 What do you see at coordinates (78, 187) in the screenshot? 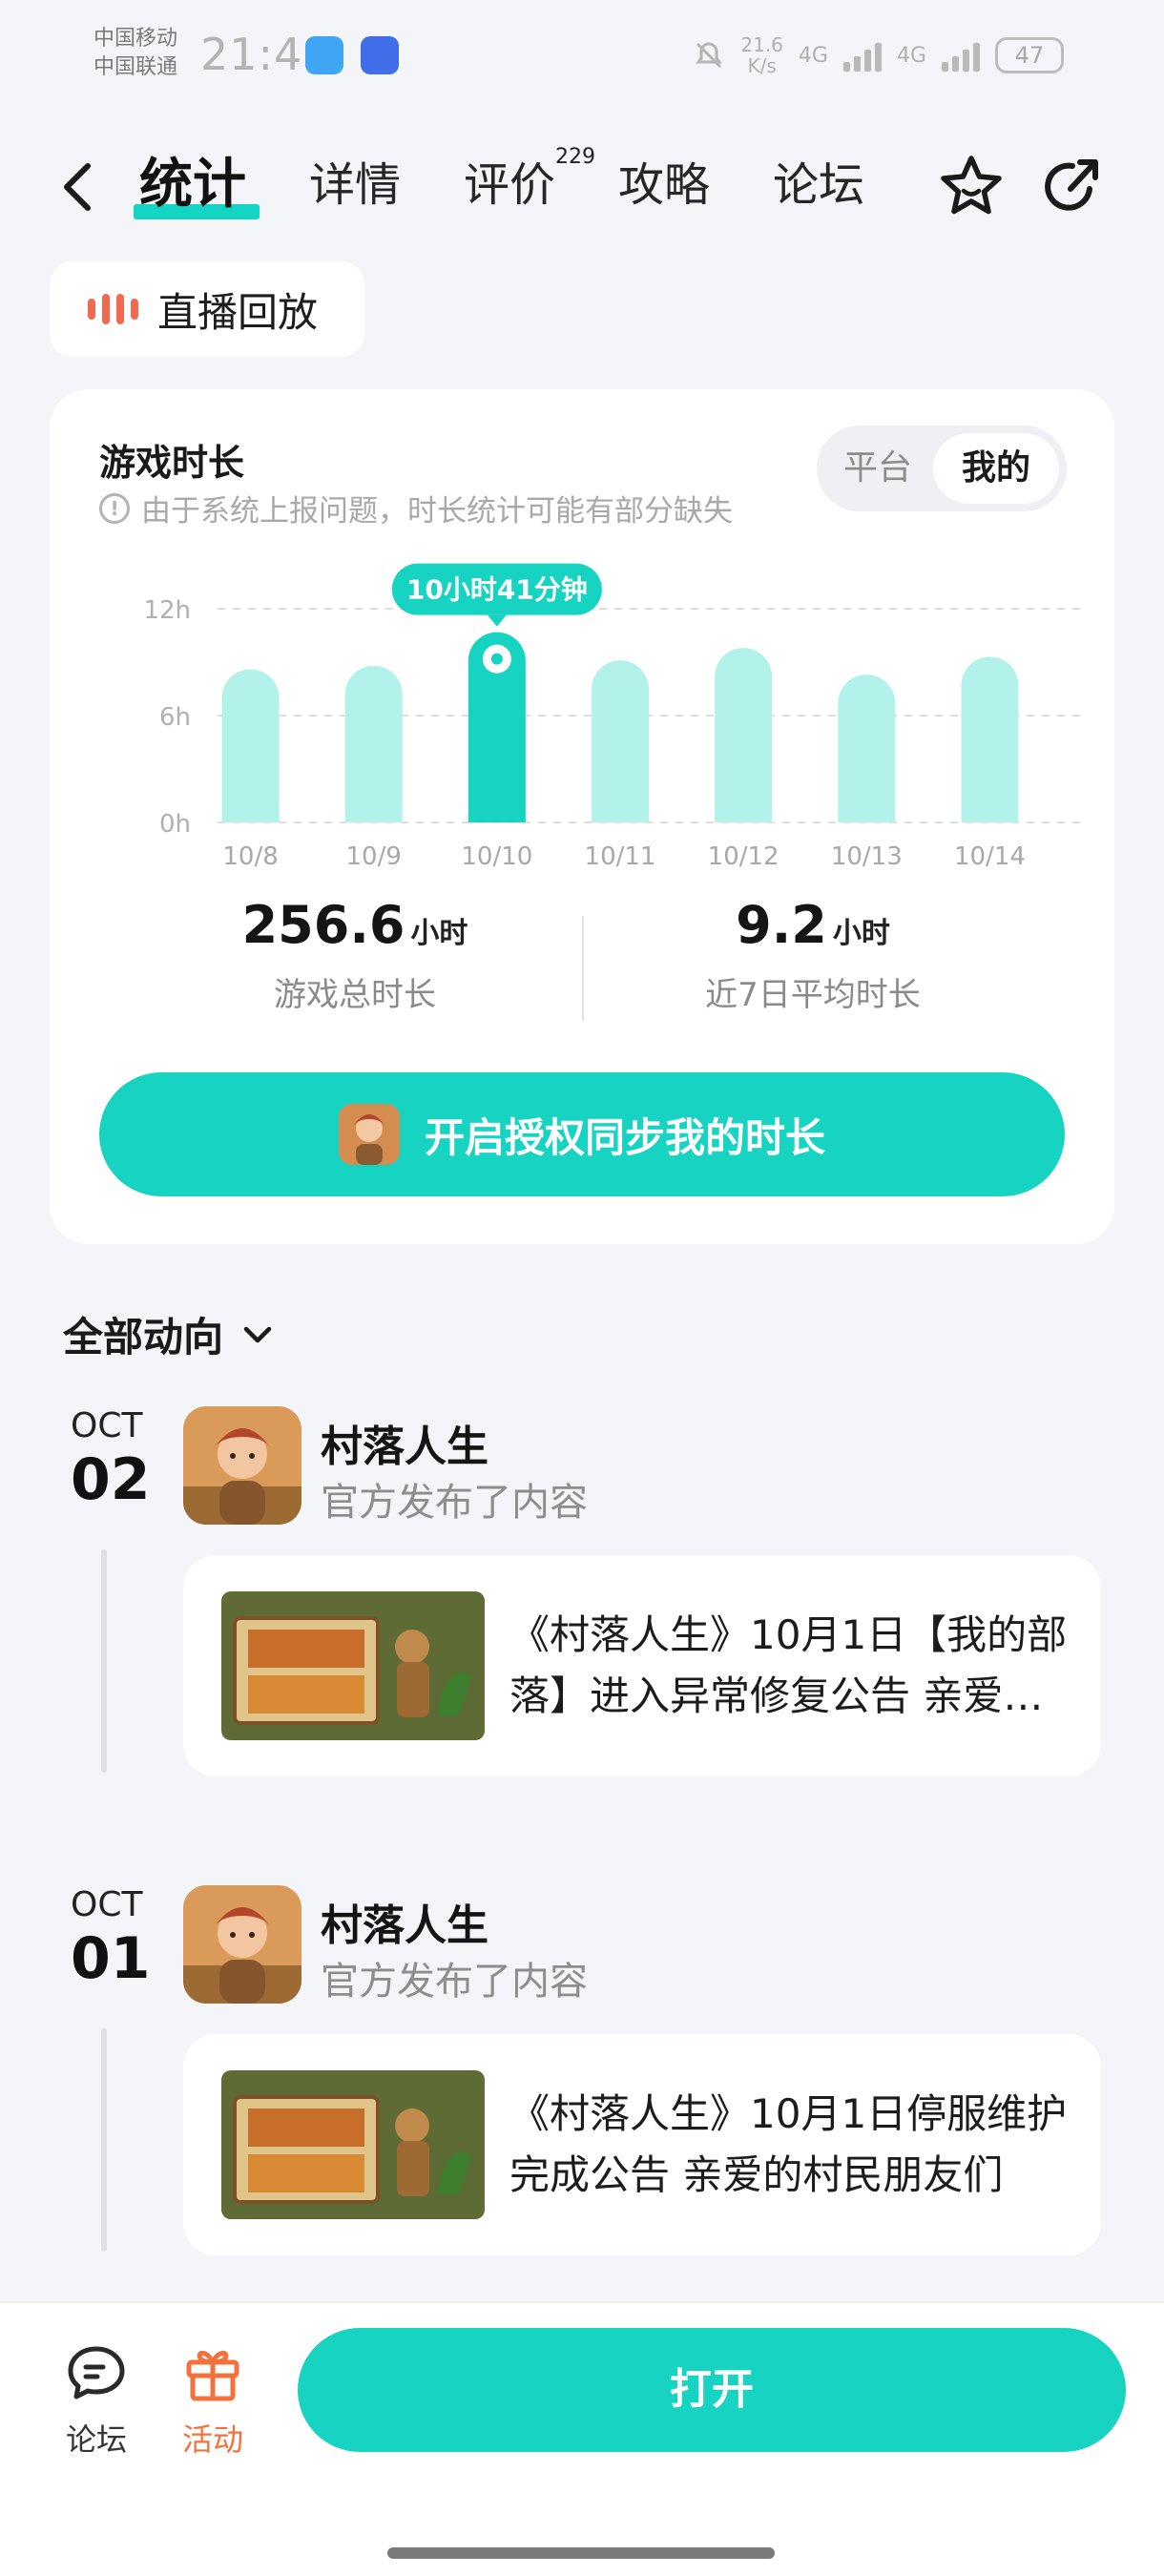
I see `back-icon` at bounding box center [78, 187].